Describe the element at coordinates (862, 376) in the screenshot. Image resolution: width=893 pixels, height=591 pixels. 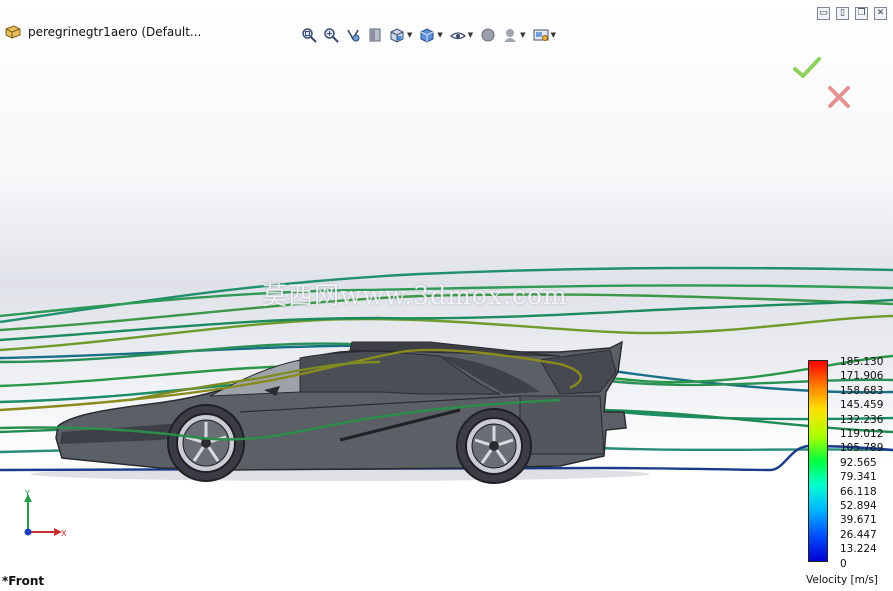
I see `legend-tick-label: 171.906` at that location.